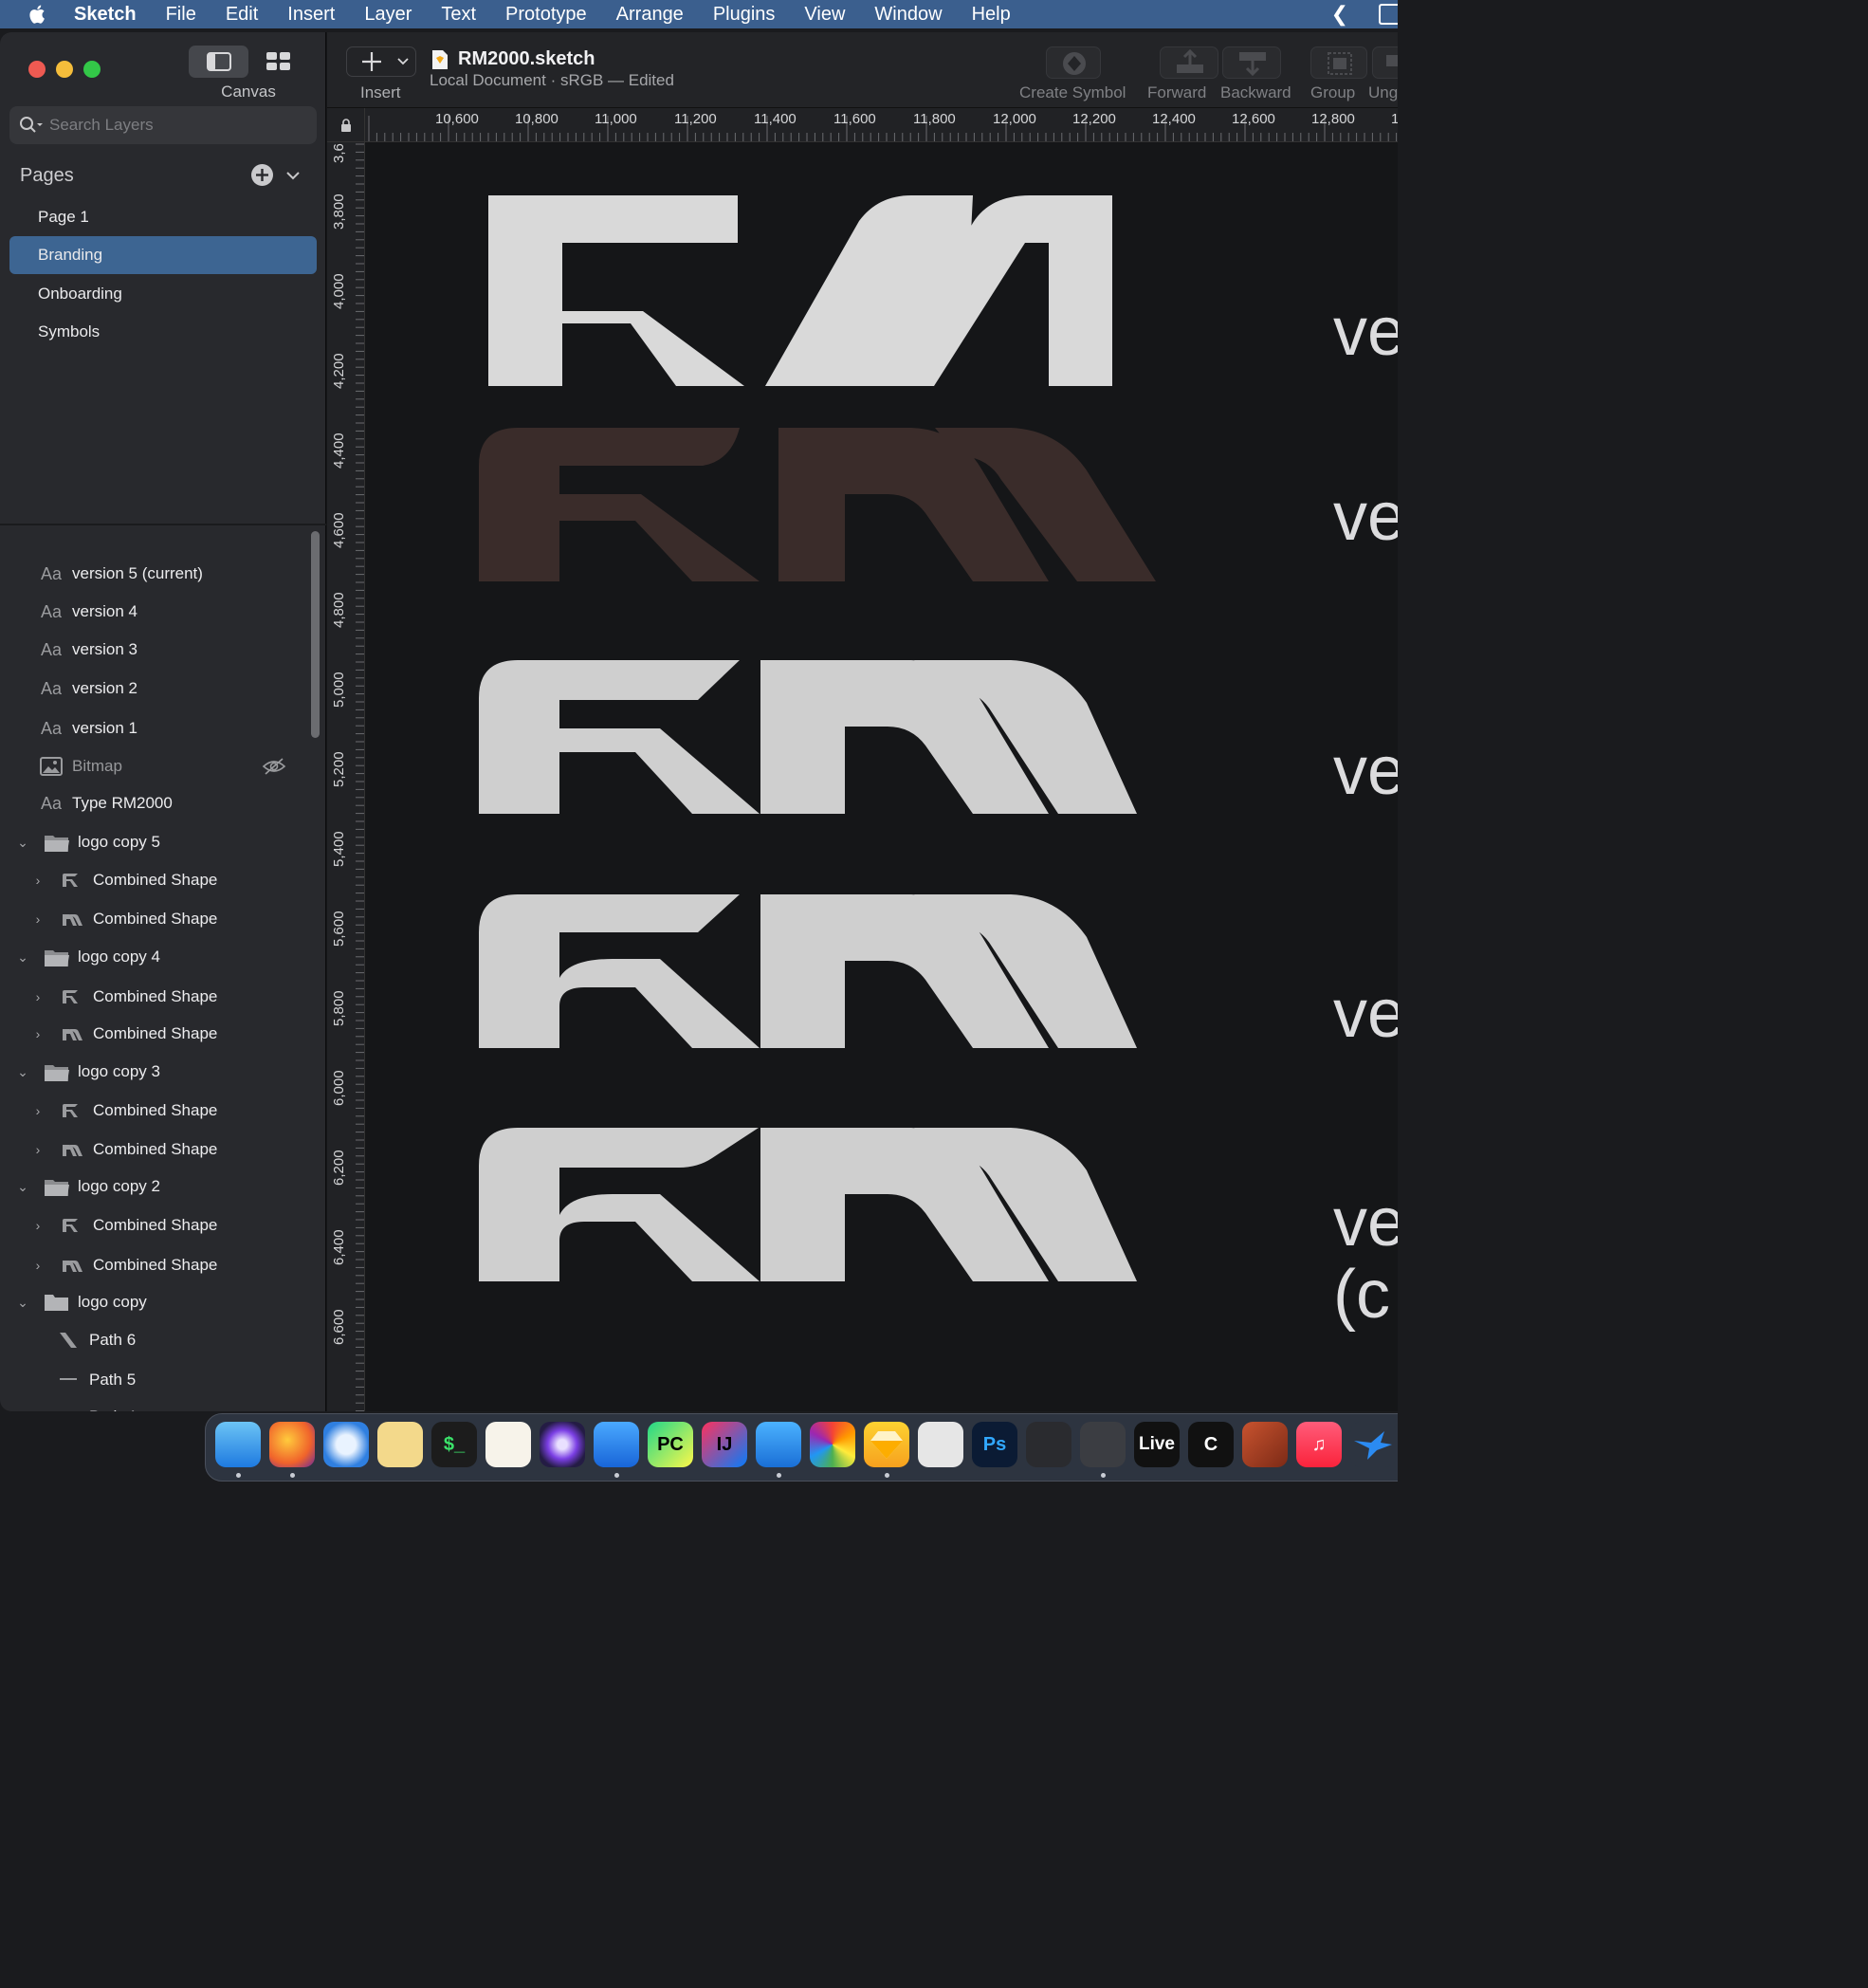 The image size is (1868, 1988). What do you see at coordinates (1319, 1444) in the screenshot?
I see `dock-music-icon: ♫` at bounding box center [1319, 1444].